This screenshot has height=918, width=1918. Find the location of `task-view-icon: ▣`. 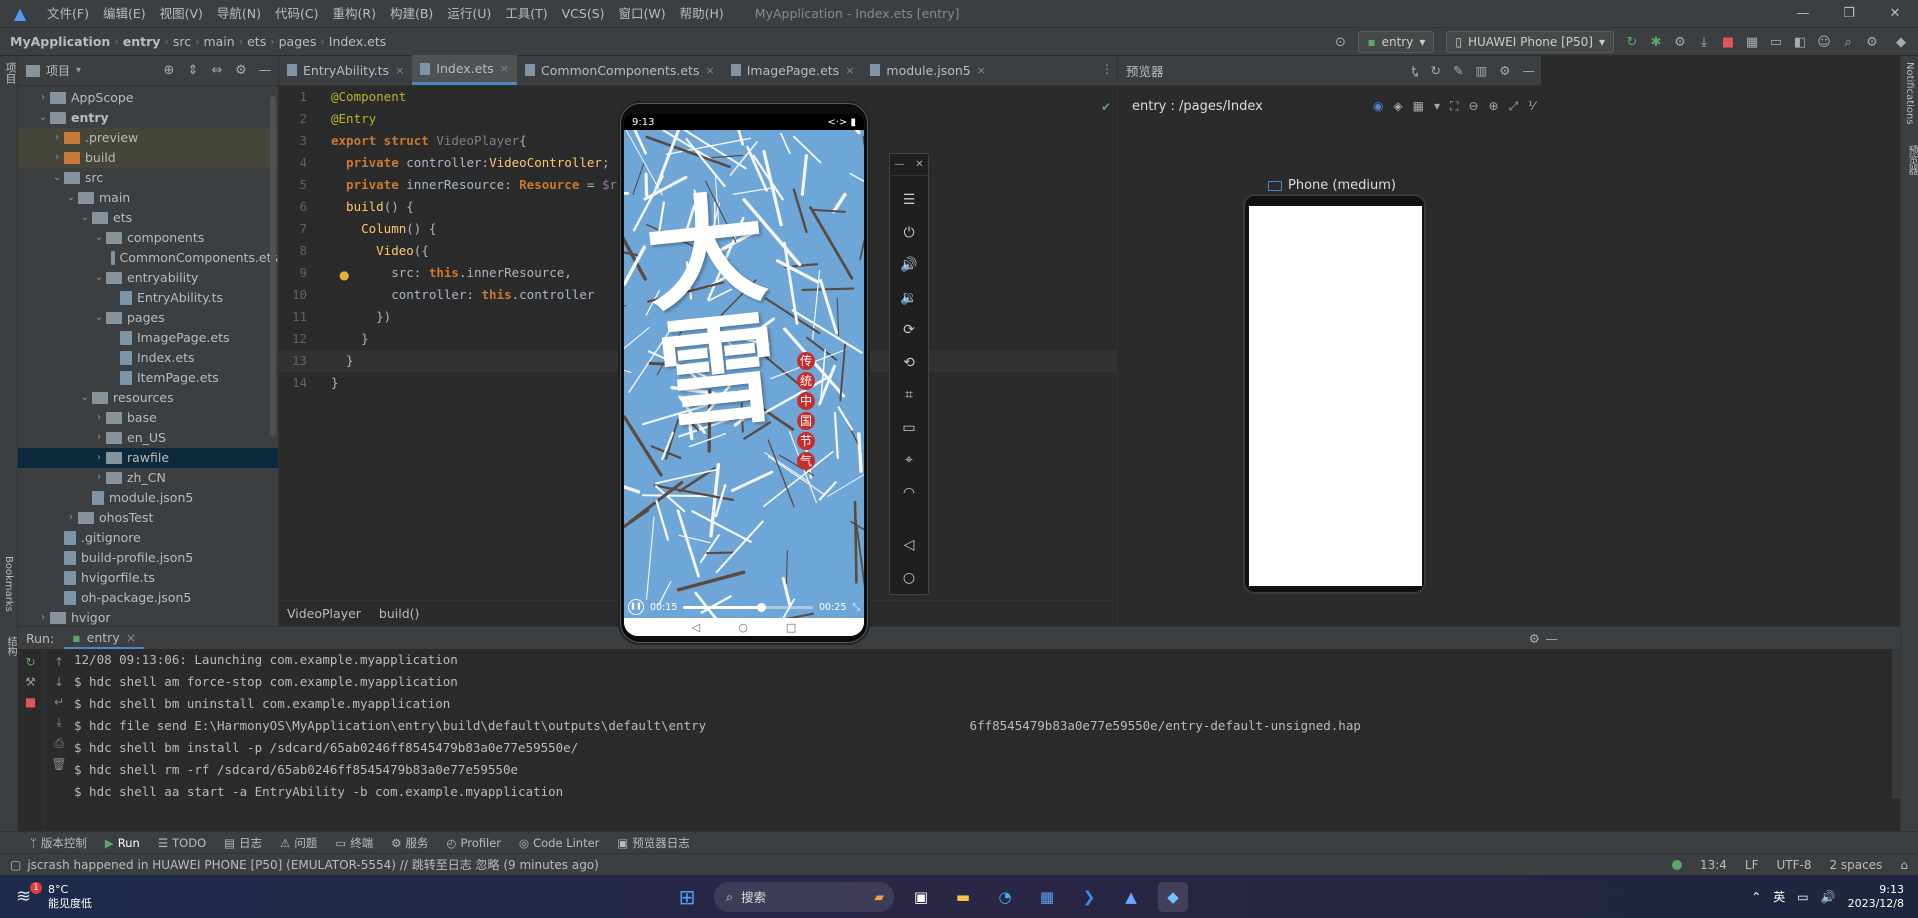

task-view-icon: ▣ is located at coordinates (921, 897).